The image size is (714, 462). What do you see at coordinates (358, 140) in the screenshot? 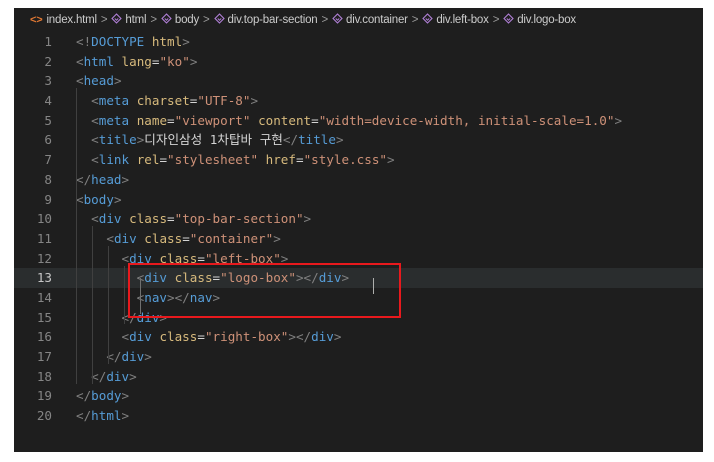
I see `code-line: 6 <title>디자인삼성 1차탑바 구현</title>` at bounding box center [358, 140].